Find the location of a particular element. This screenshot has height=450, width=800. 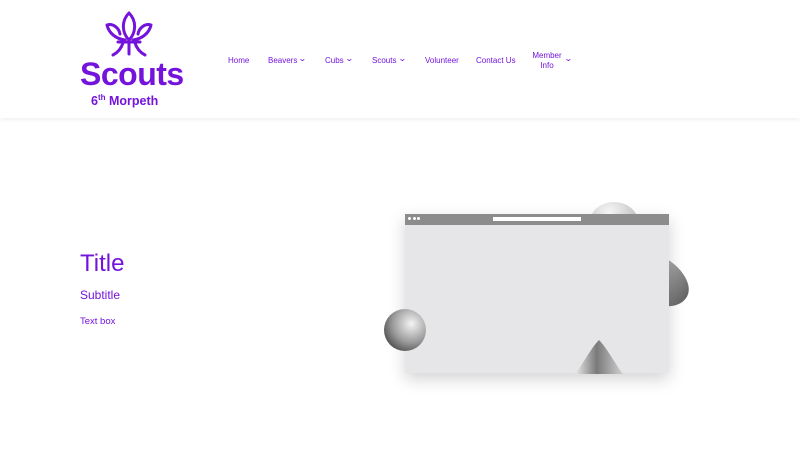

member-info-line2: Info is located at coordinates (547, 65).